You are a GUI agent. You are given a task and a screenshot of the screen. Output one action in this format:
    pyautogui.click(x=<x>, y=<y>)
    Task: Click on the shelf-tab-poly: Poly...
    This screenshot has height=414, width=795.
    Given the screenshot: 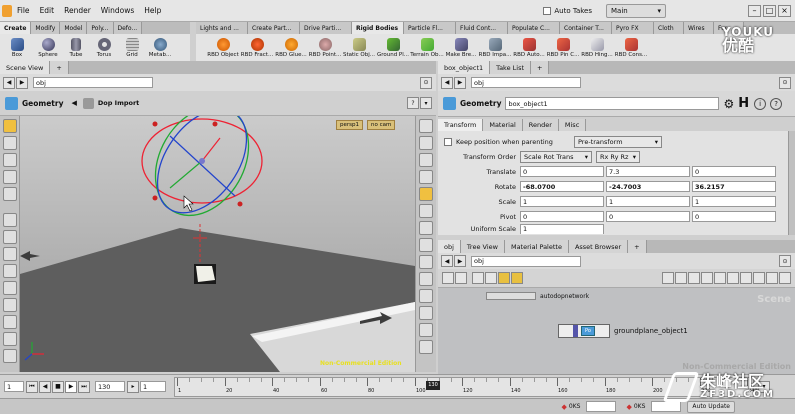 What is the action you would take?
    pyautogui.click(x=100, y=28)
    